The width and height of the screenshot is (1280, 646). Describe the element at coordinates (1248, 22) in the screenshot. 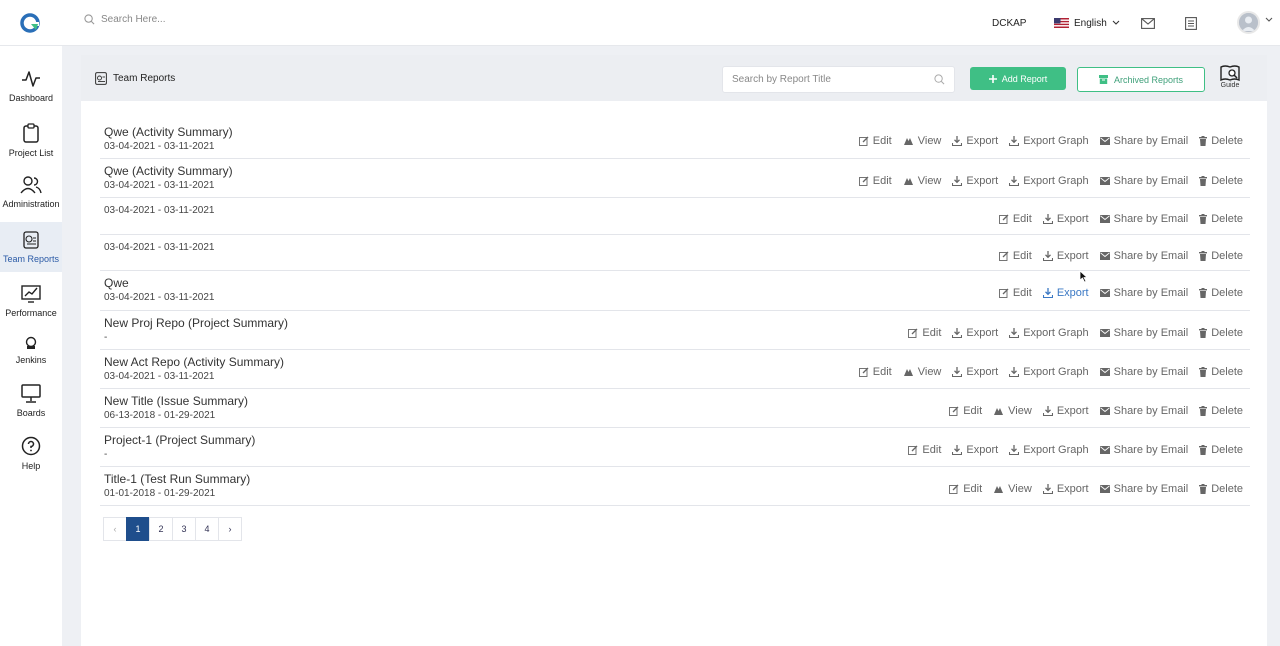

I see `user-avatar` at that location.